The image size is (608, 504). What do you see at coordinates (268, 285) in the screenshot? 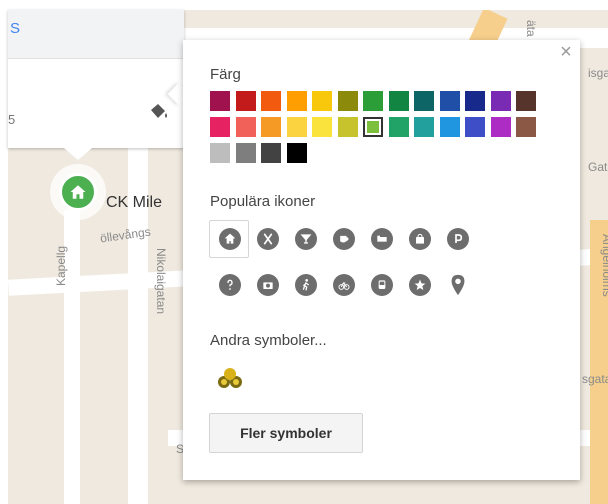
I see `camera-icon` at bounding box center [268, 285].